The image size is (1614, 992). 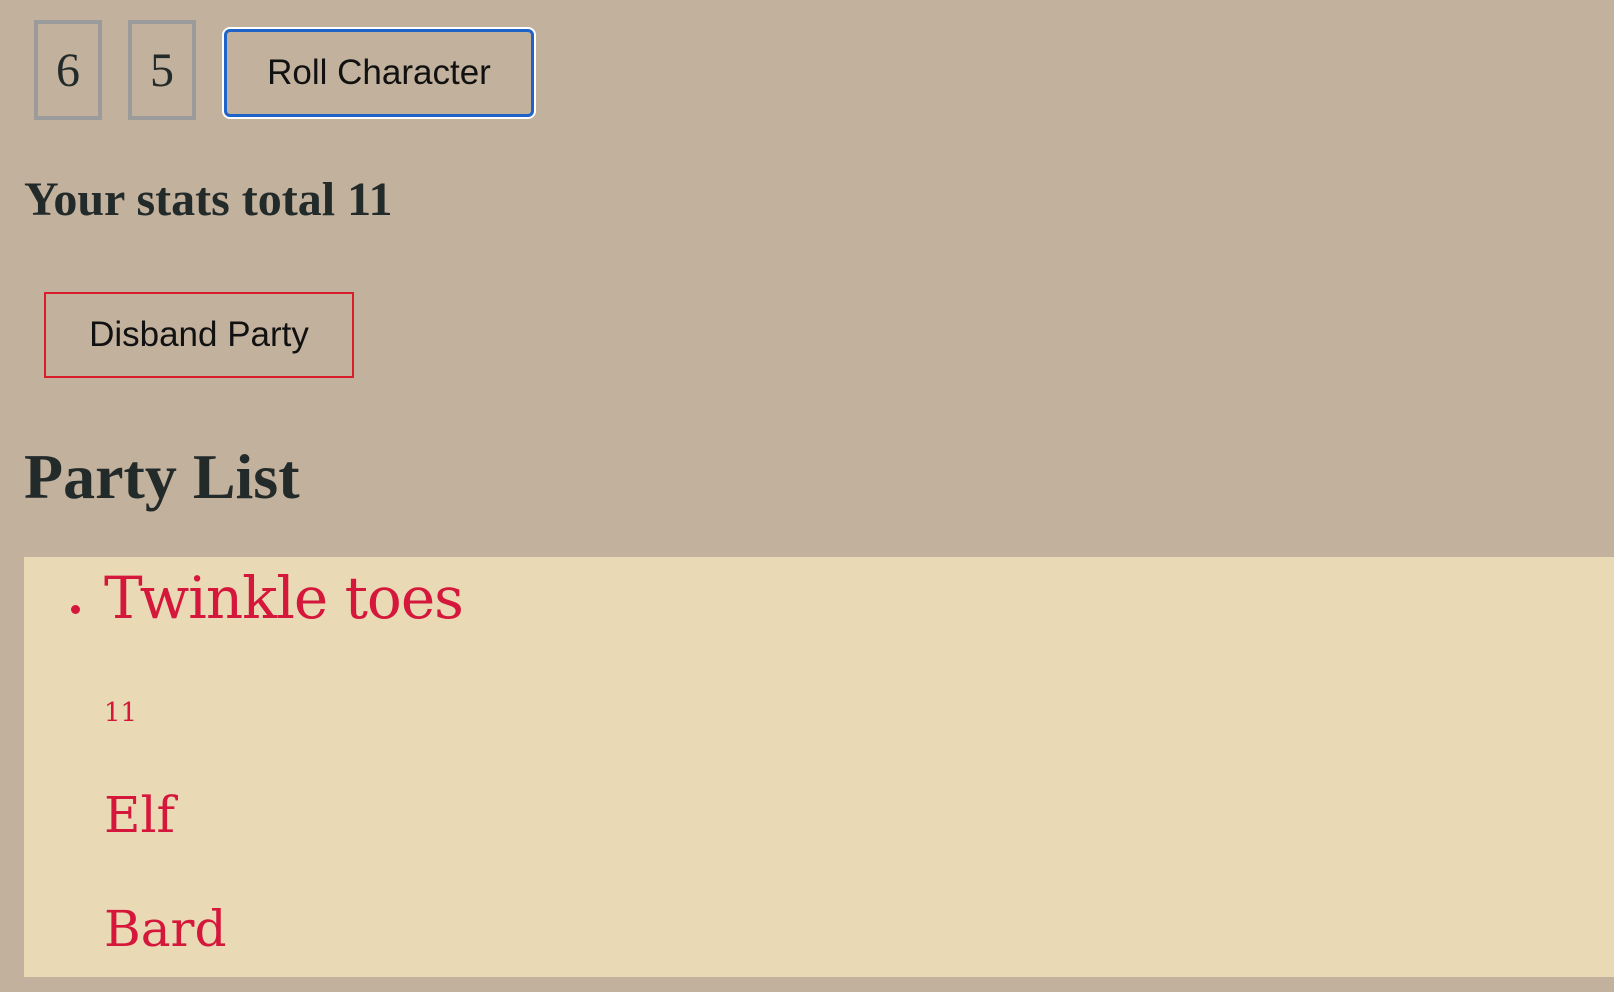 I want to click on member-name: Twinkle toes, so click(x=284, y=598).